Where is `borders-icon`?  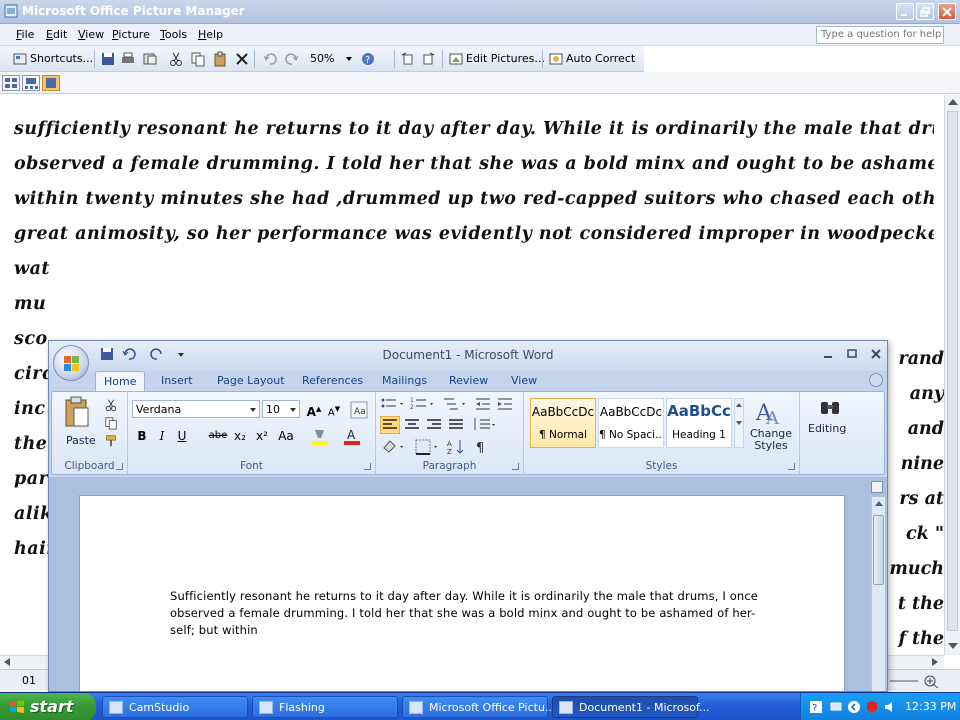 borders-icon is located at coordinates (427, 447).